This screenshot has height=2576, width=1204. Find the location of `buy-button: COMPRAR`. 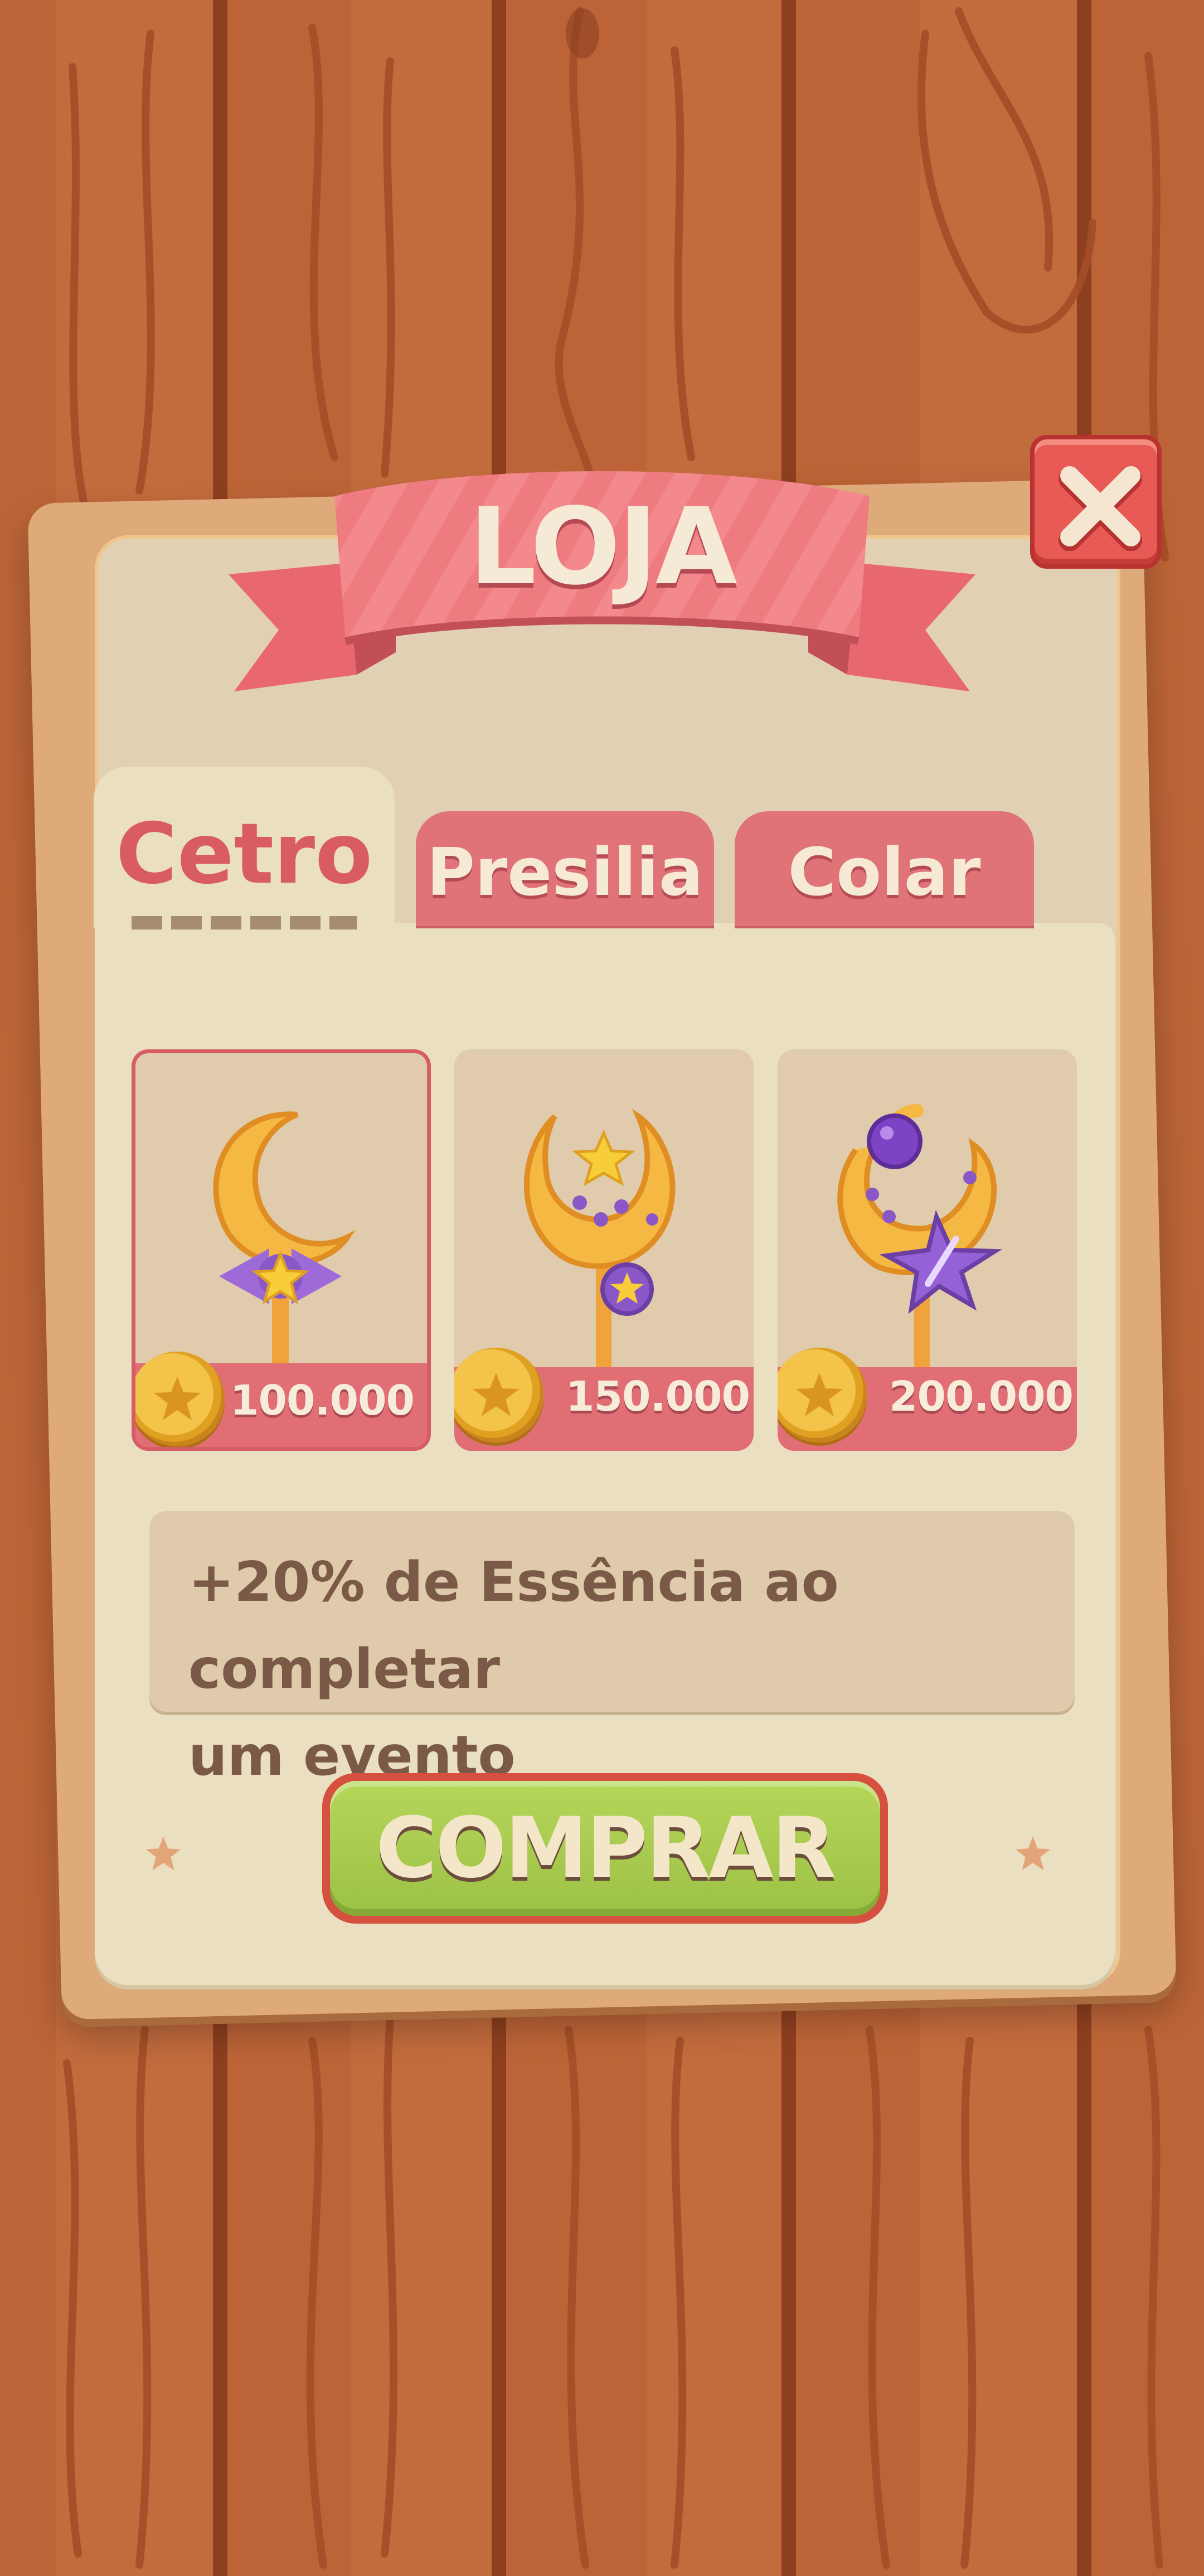

buy-button: COMPRAR is located at coordinates (605, 1848).